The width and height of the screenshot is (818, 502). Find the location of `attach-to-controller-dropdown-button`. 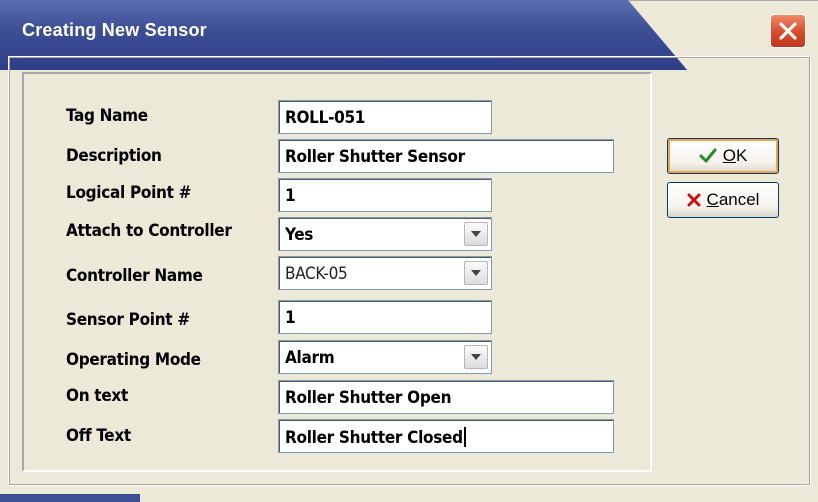

attach-to-controller-dropdown-button is located at coordinates (476, 234).